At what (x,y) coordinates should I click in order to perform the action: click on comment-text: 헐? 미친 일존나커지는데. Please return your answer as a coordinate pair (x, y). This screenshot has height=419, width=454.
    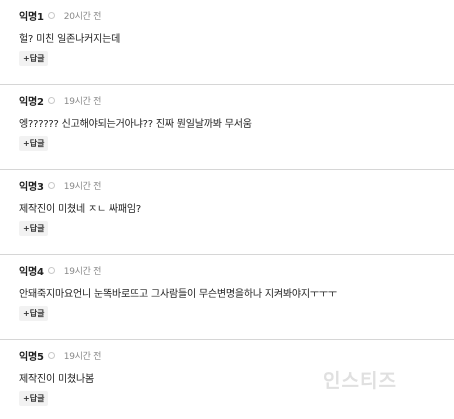
    Looking at the image, I should click on (70, 39).